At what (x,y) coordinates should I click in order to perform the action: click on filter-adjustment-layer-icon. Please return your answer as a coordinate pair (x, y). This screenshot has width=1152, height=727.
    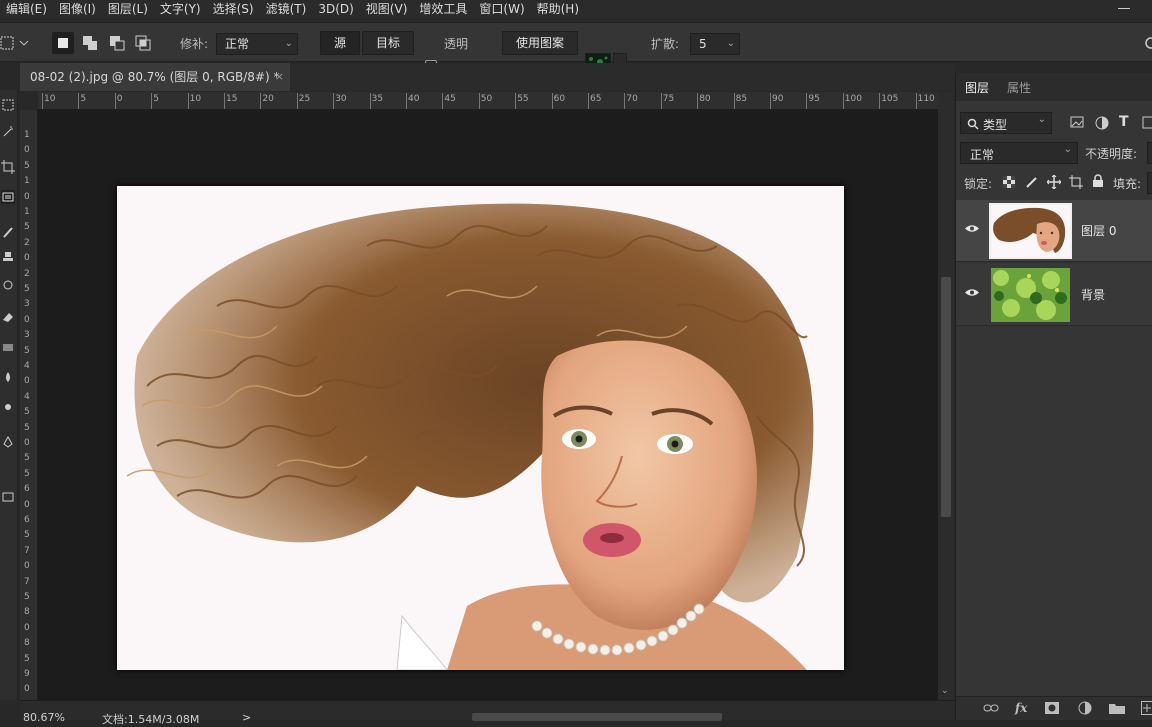
    Looking at the image, I should click on (1102, 124).